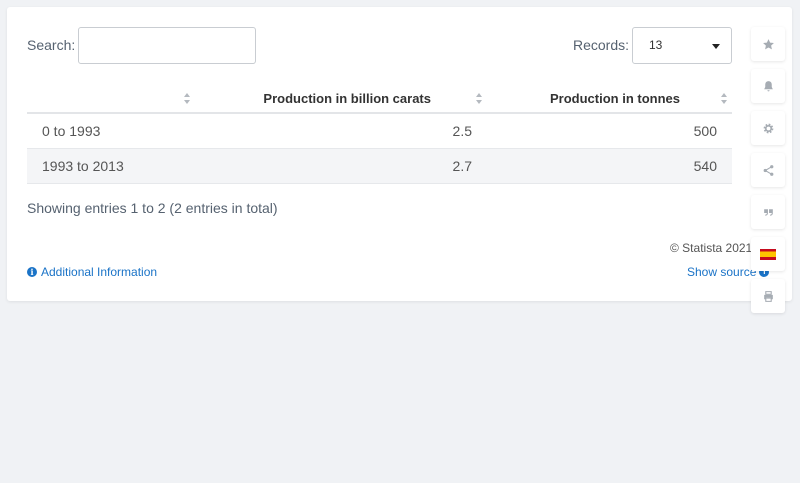 Image resolution: width=800 pixels, height=483 pixels. I want to click on records-select: 13, so click(682, 45).